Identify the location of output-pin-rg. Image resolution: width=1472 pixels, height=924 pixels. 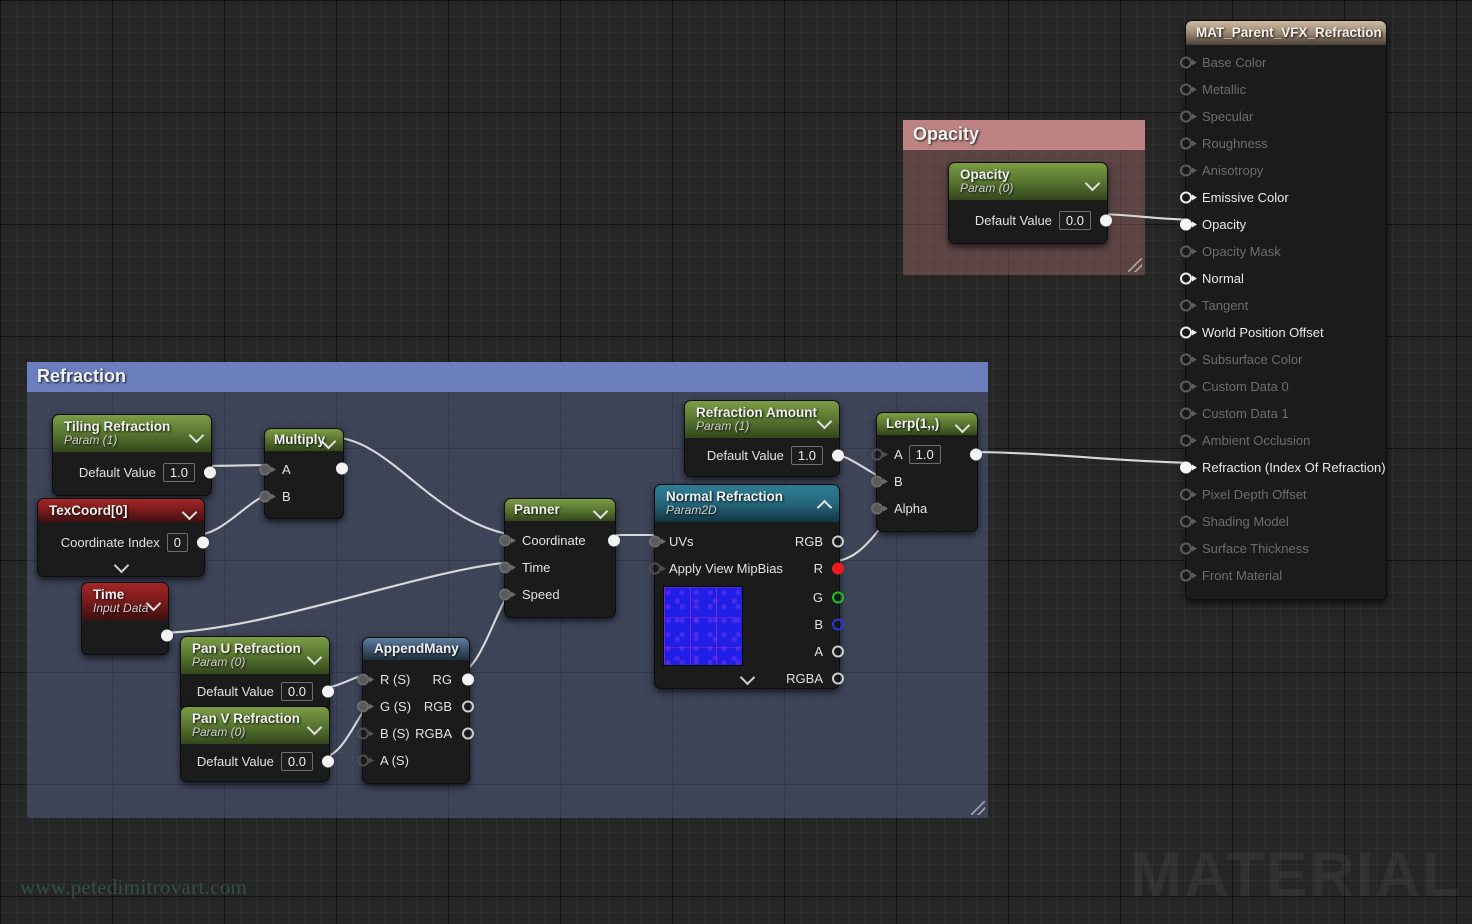
(468, 679).